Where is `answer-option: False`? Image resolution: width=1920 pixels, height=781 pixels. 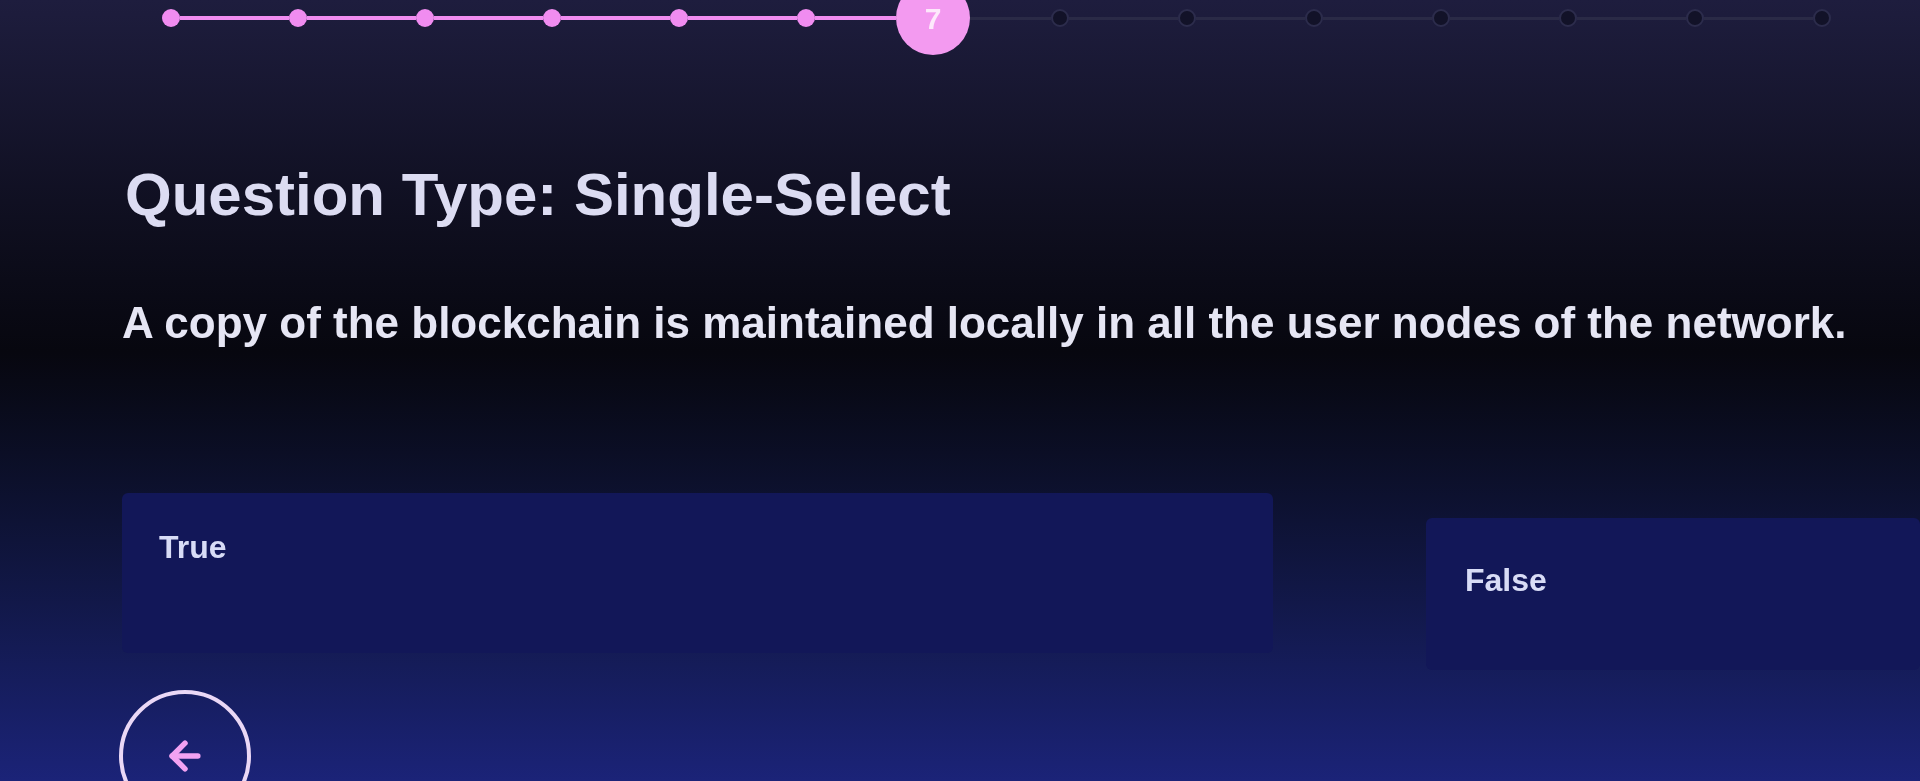 answer-option: False is located at coordinates (1673, 593).